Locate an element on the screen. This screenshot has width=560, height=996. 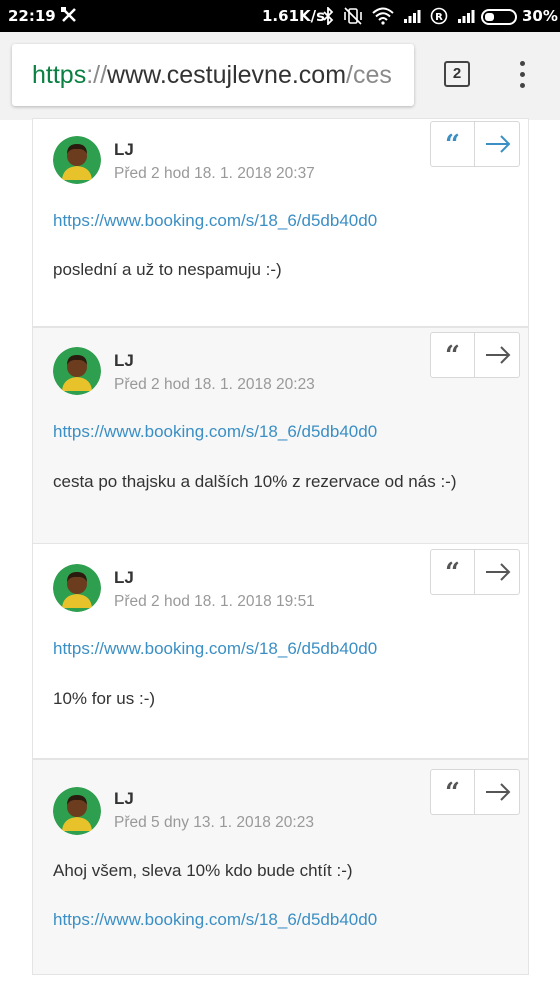
post-text: 10% for us :-) is located at coordinates (104, 698).